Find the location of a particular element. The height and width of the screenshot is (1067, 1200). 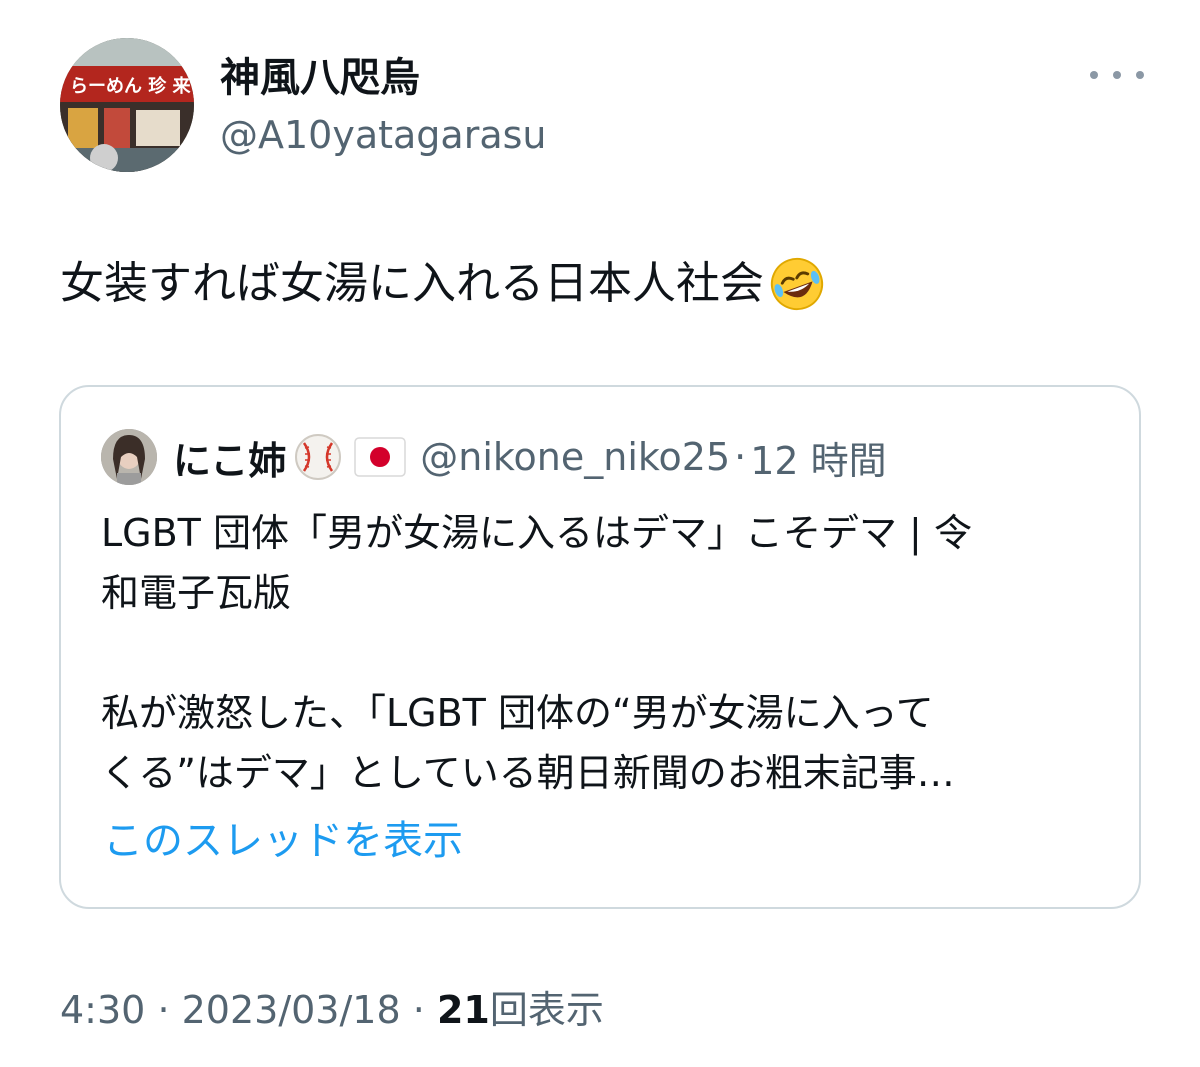

author-handle: @A10yatagarasu is located at coordinates (383, 135).